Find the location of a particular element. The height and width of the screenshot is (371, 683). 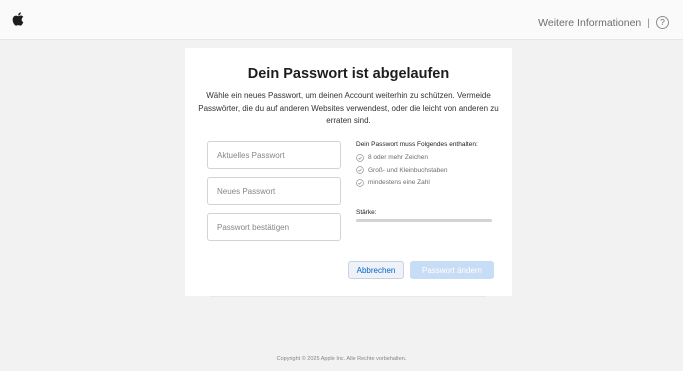

current-password-field is located at coordinates (274, 155).